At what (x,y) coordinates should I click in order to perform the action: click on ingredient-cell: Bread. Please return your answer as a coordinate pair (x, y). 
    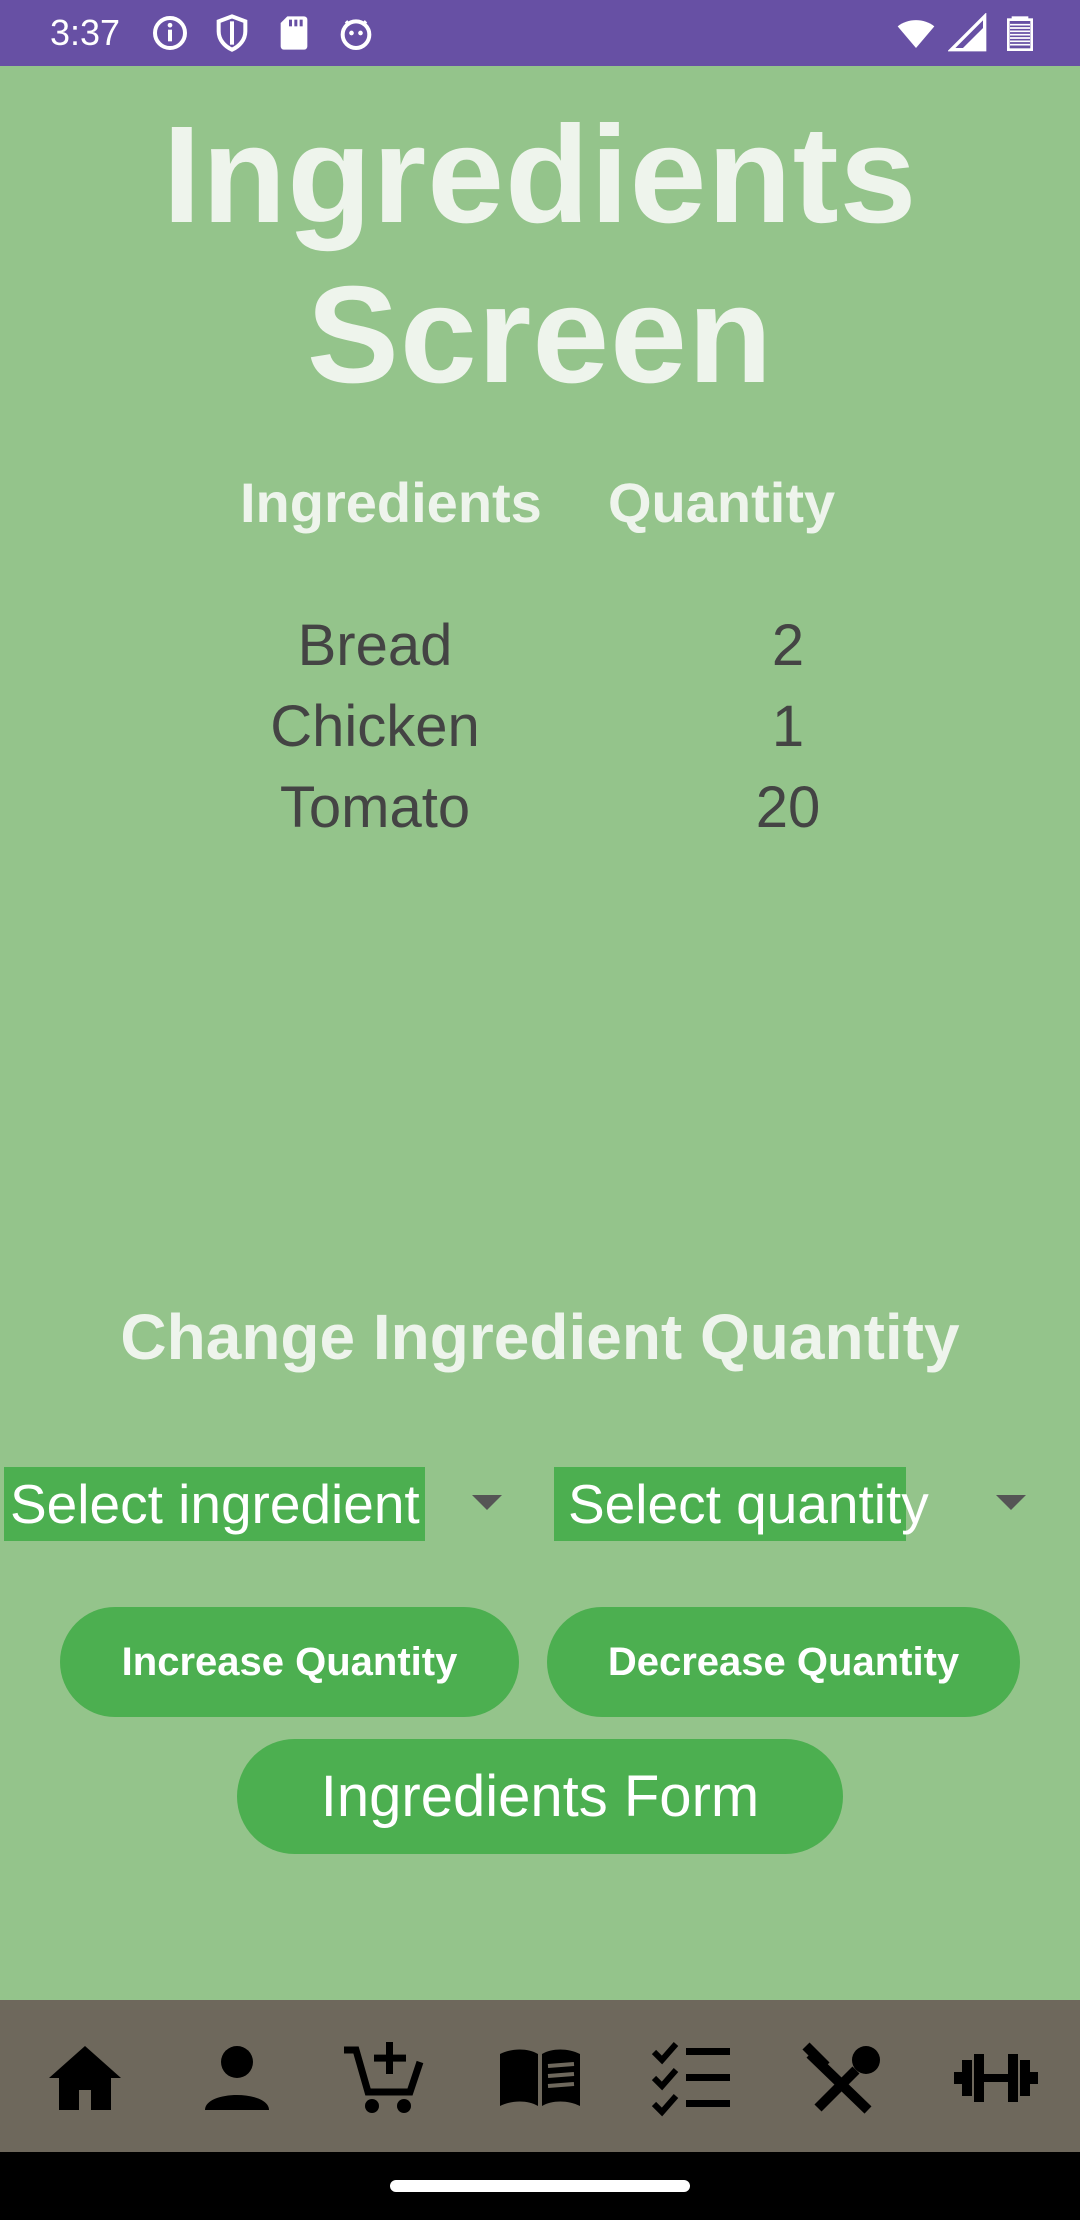
    Looking at the image, I should click on (375, 645).